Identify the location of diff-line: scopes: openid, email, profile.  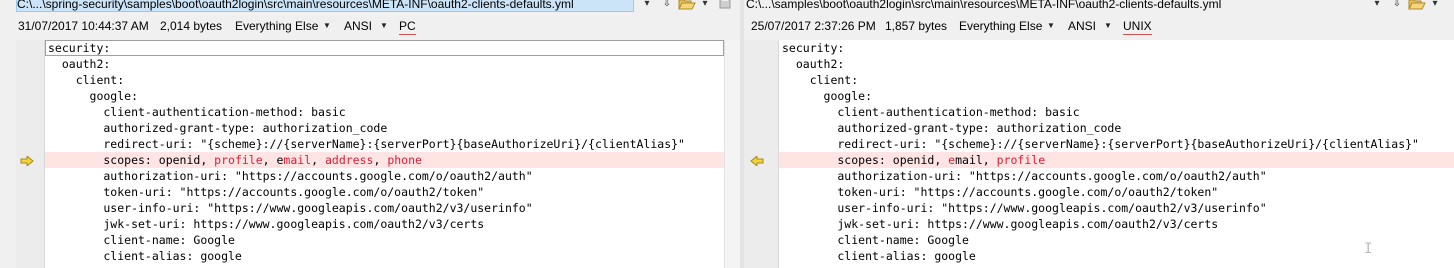
(1116, 160).